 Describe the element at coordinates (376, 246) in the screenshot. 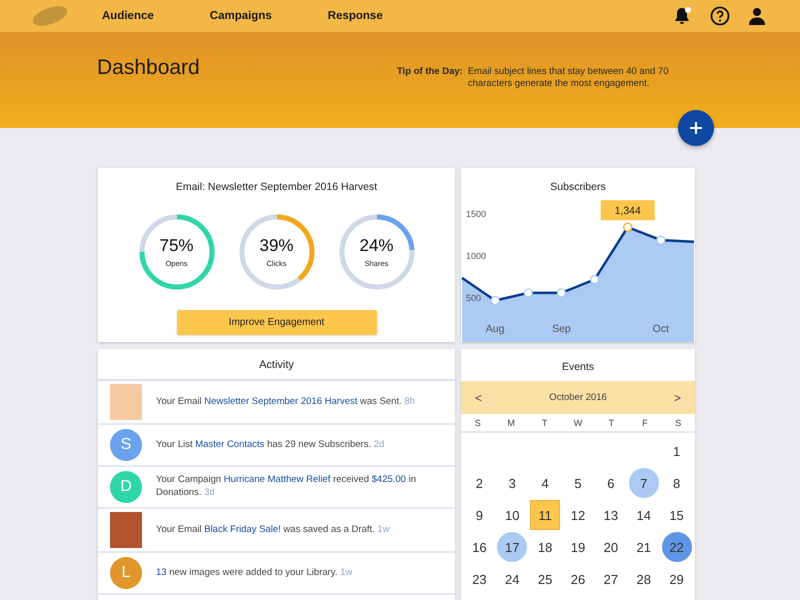

I see `gauge-value: 24%` at that location.